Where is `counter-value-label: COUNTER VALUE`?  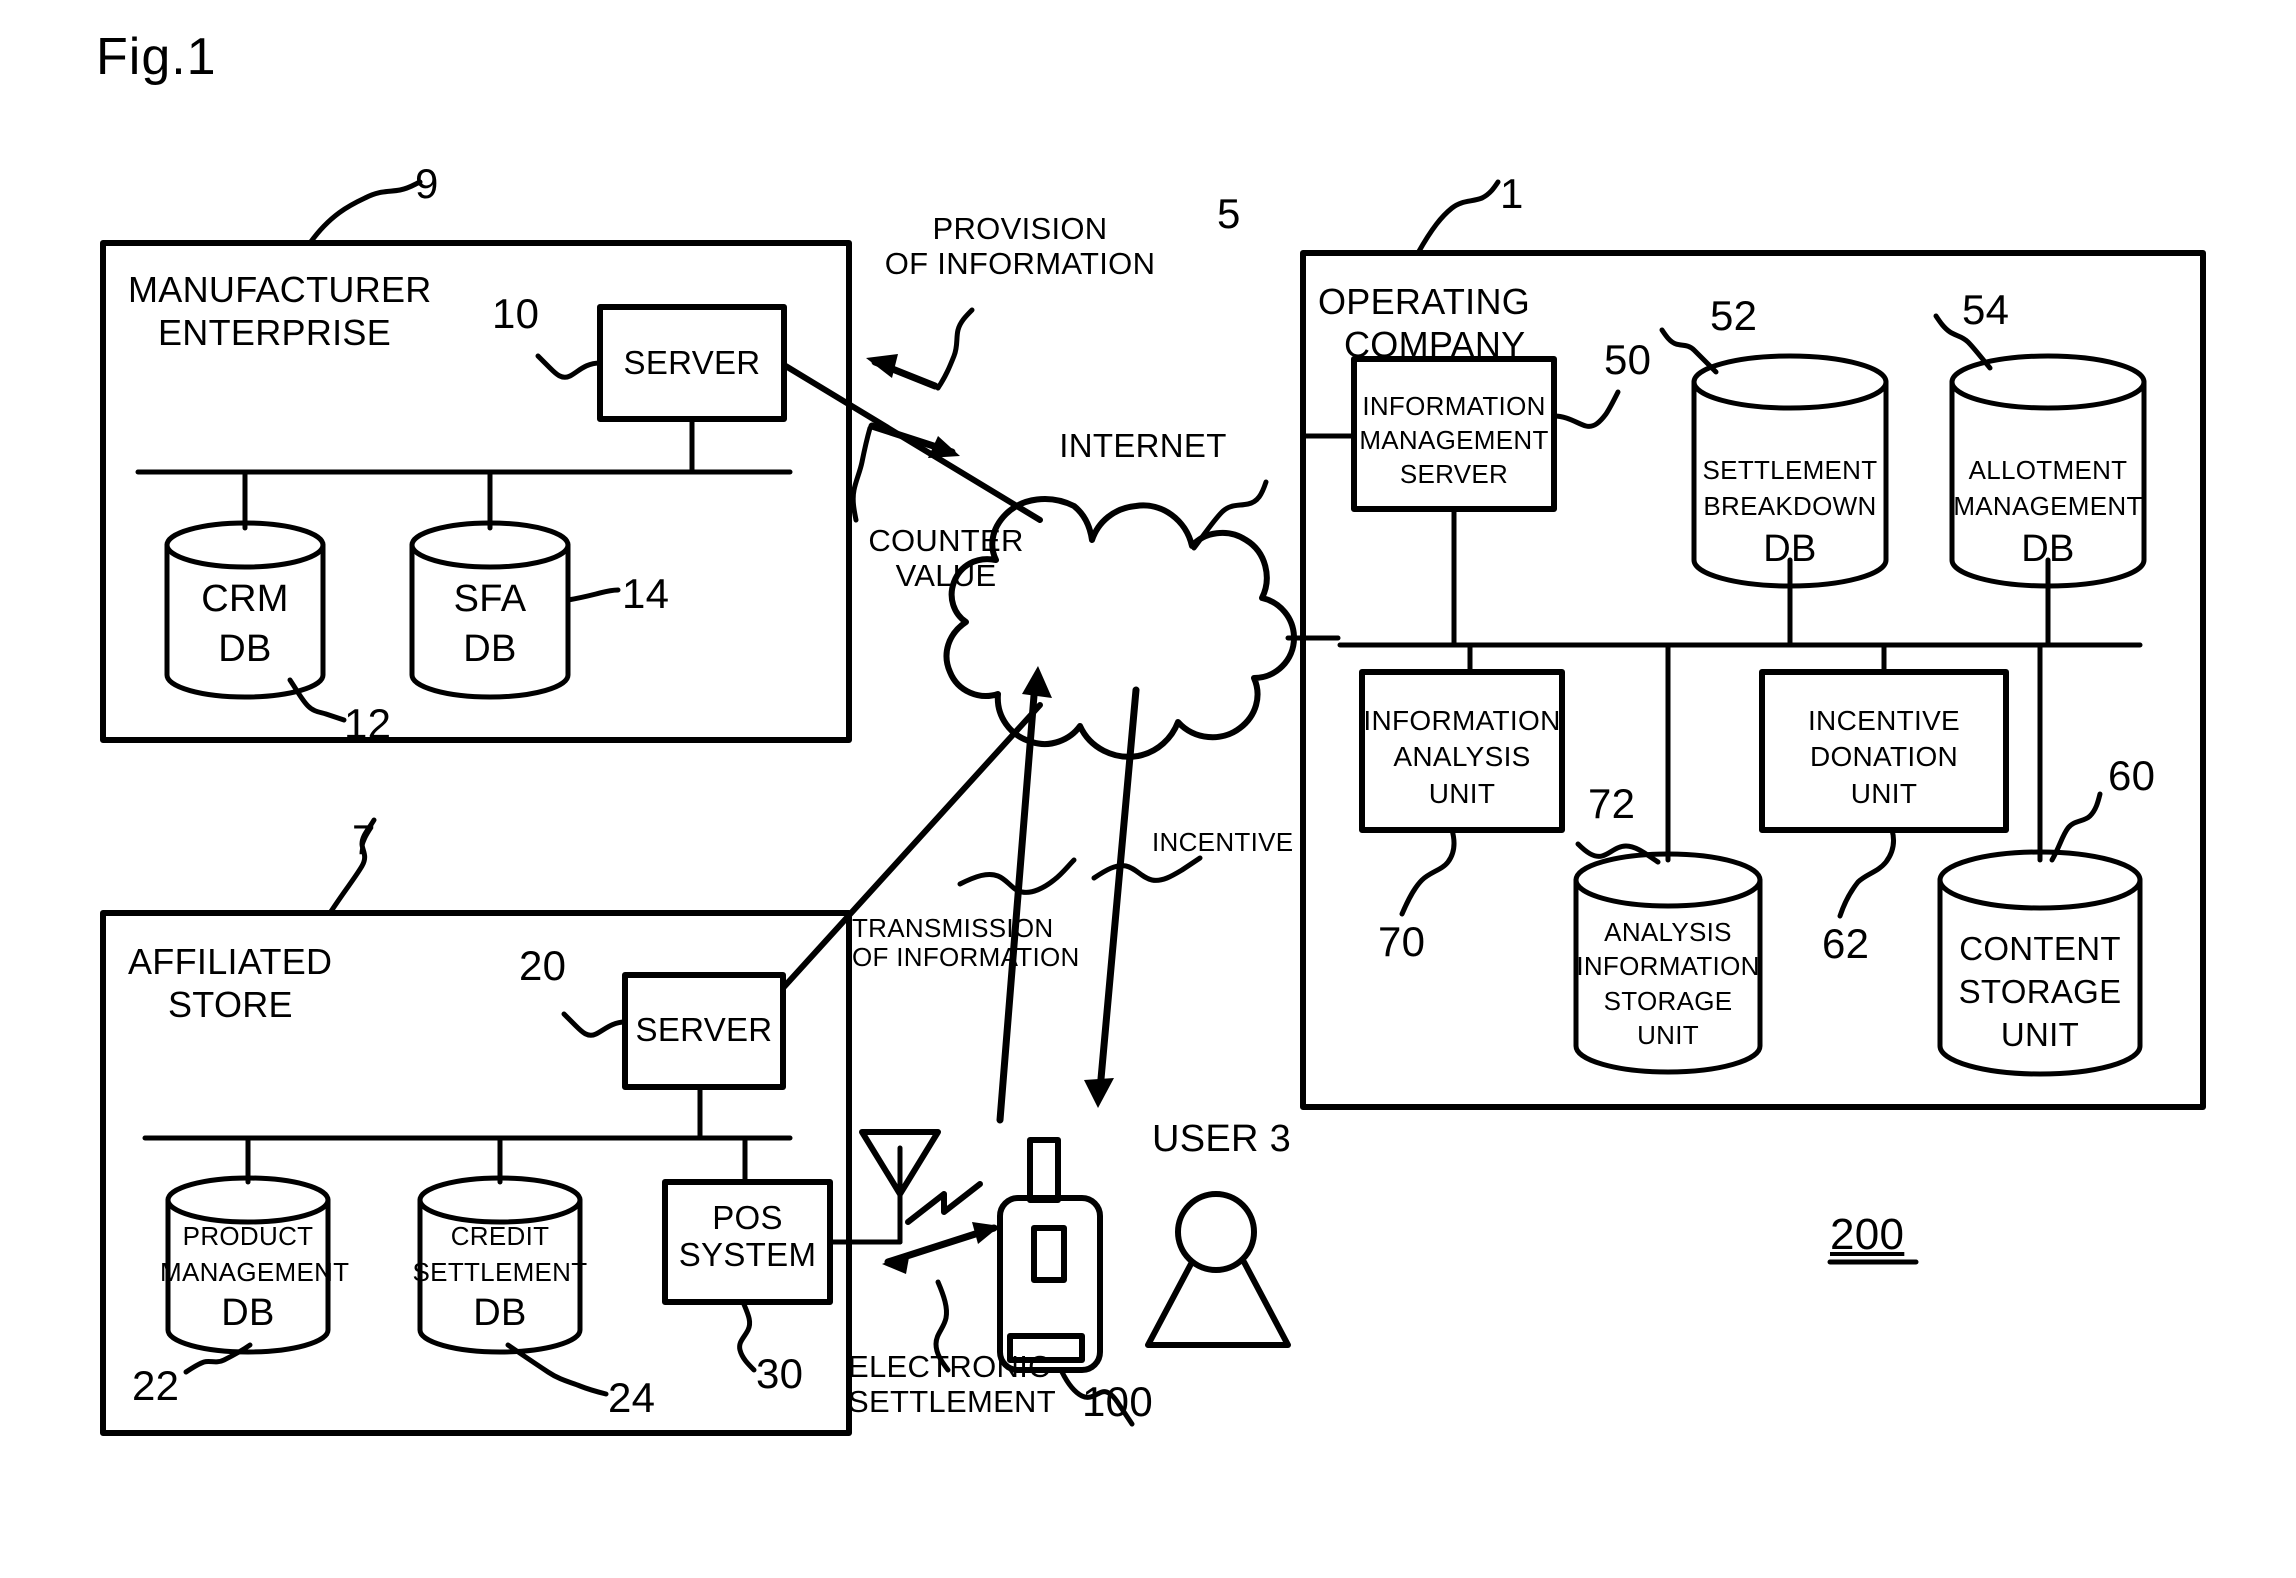
counter-value-label: COUNTER VALUE is located at coordinates (946, 558).